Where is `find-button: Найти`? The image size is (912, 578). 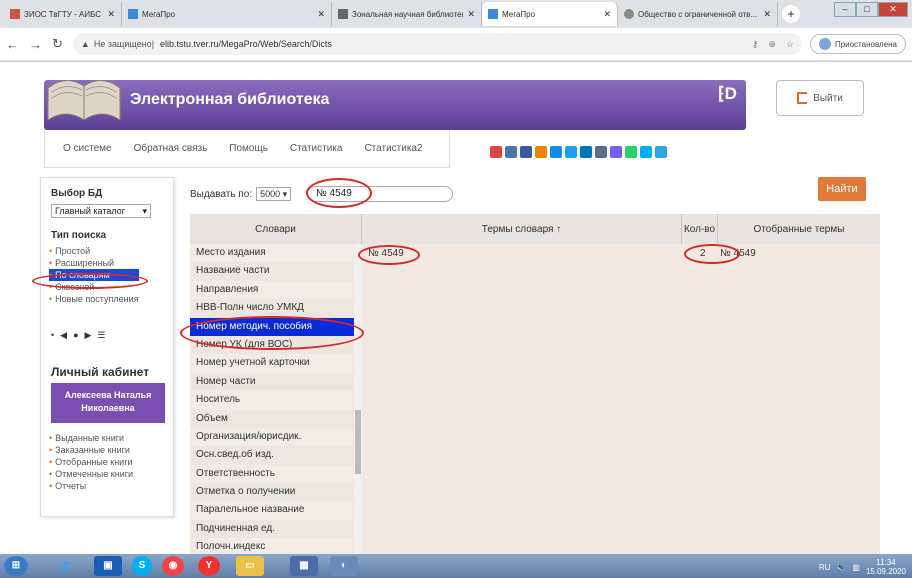
find-button: Найти is located at coordinates (842, 189).